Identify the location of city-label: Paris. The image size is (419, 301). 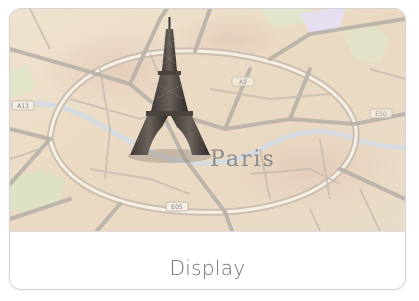
(243, 159).